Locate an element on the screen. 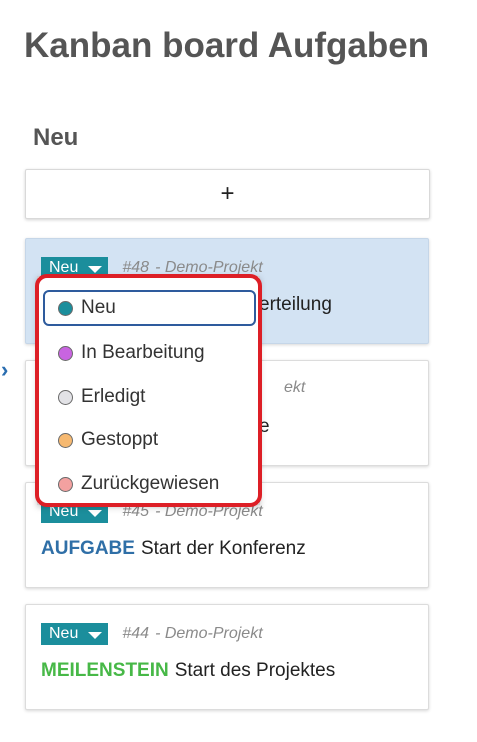  status-option-gestoppt: Gestoppt is located at coordinates (149, 440).